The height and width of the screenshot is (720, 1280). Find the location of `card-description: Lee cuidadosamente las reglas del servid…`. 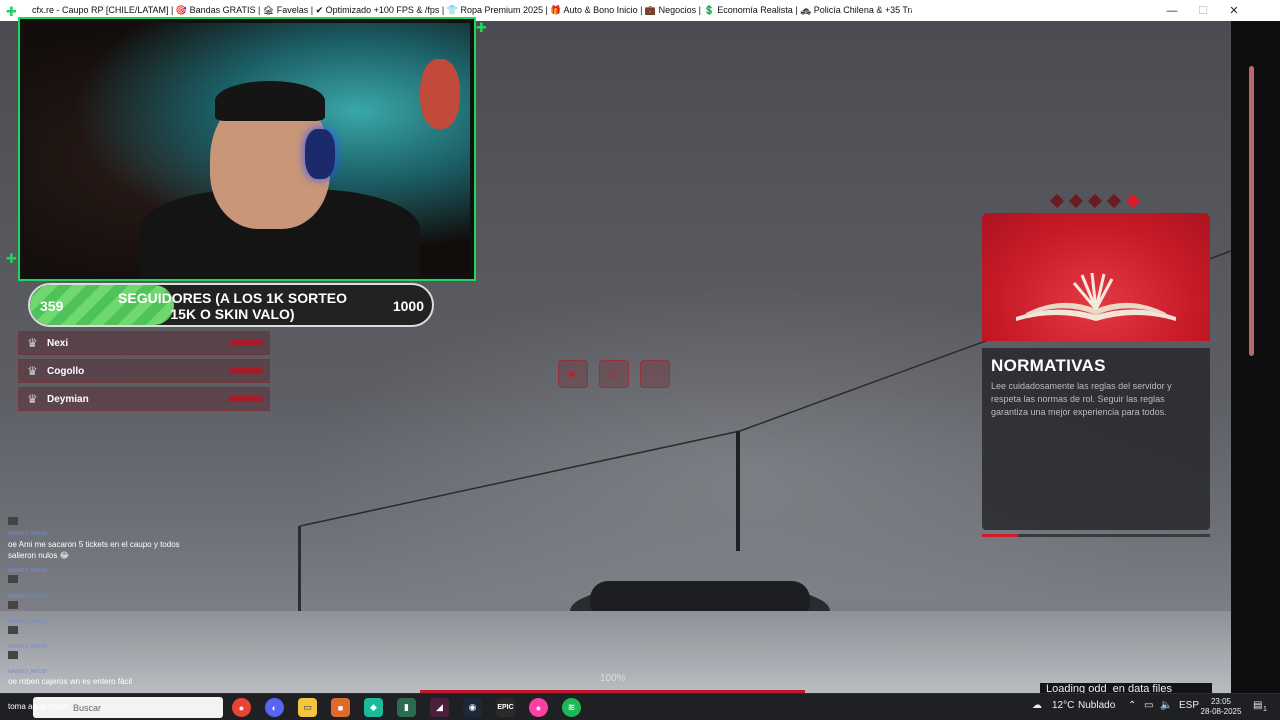

card-description: Lee cuidadosamente las reglas del servid… is located at coordinates (1081, 399).